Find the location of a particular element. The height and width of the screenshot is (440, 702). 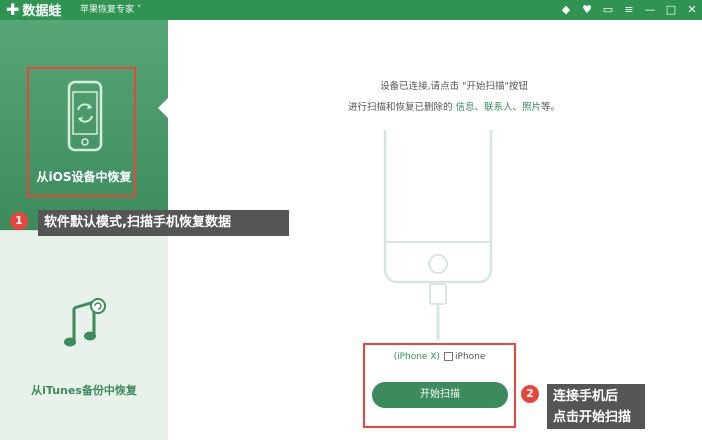

product-switcher: 苹果恢复专家 ˅ is located at coordinates (110, 10).